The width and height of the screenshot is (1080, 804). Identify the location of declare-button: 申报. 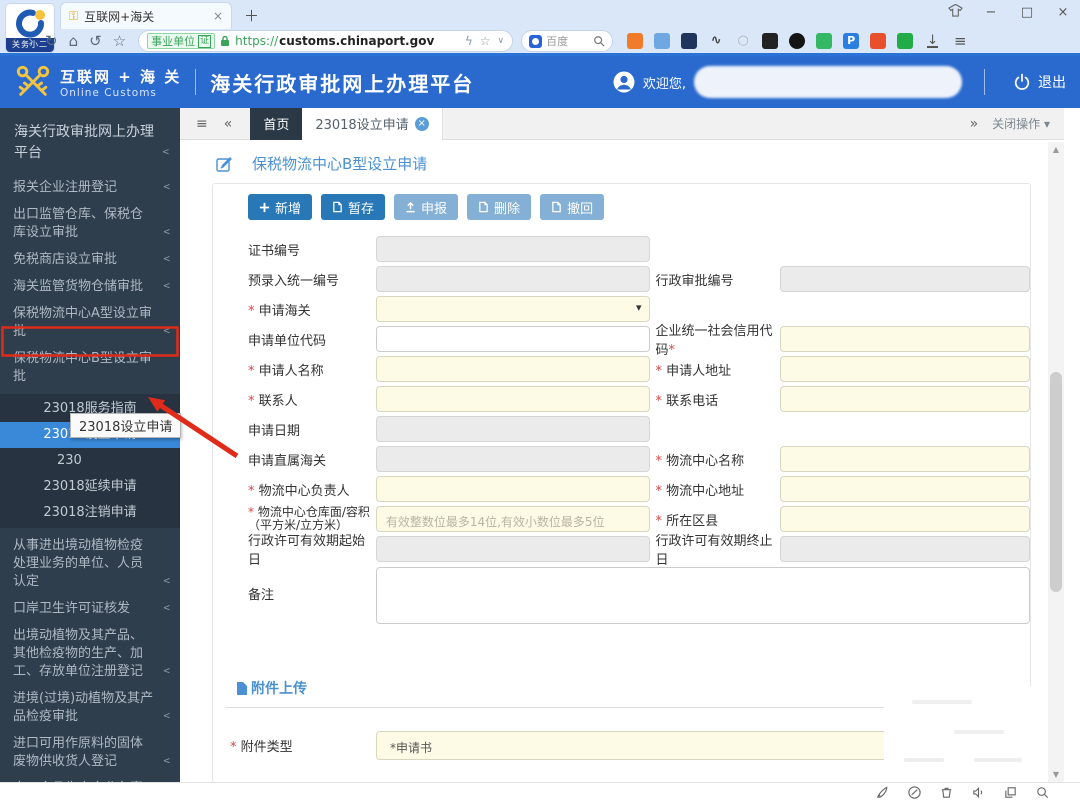
(426, 207).